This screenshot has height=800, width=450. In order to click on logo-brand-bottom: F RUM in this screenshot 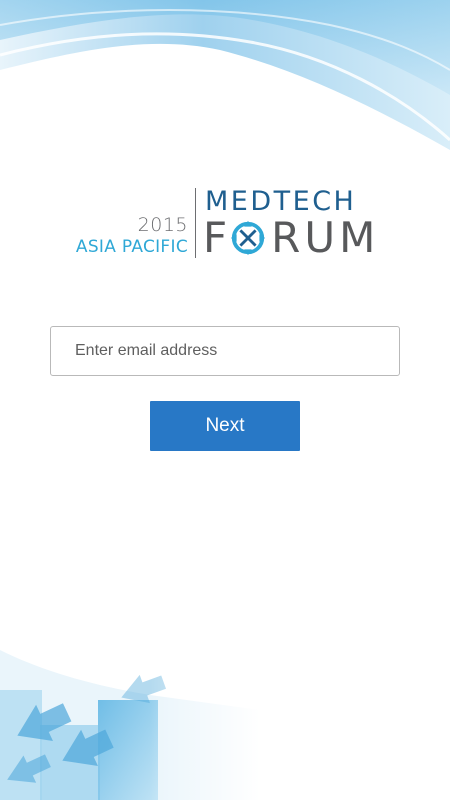, I will do `click(291, 238)`.